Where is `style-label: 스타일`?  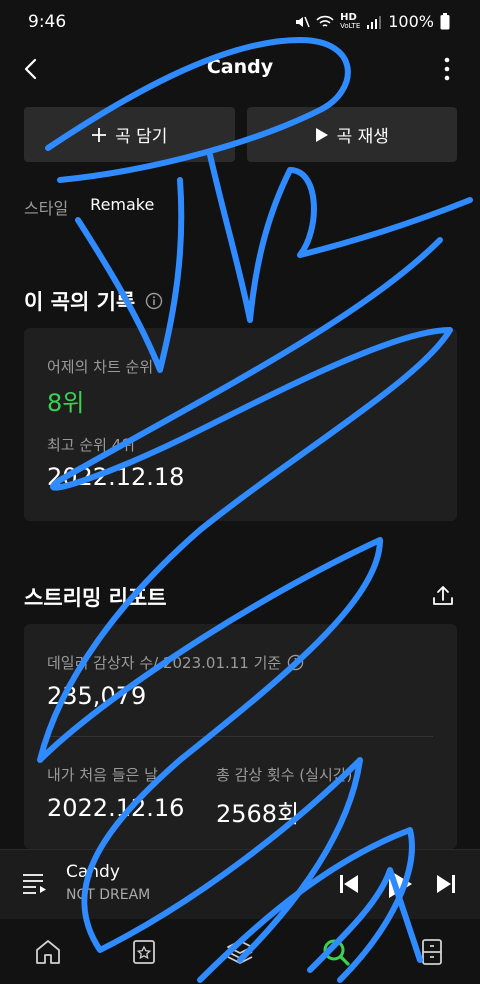
style-label: 스타일 is located at coordinates (46, 208).